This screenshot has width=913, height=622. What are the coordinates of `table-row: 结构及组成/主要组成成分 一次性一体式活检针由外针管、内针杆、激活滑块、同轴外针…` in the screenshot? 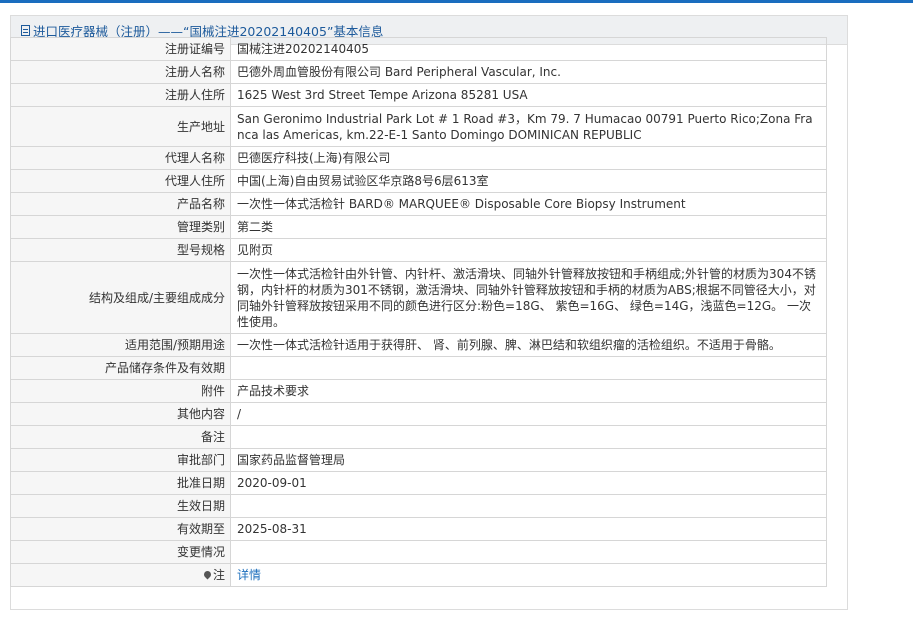 It's located at (418, 297).